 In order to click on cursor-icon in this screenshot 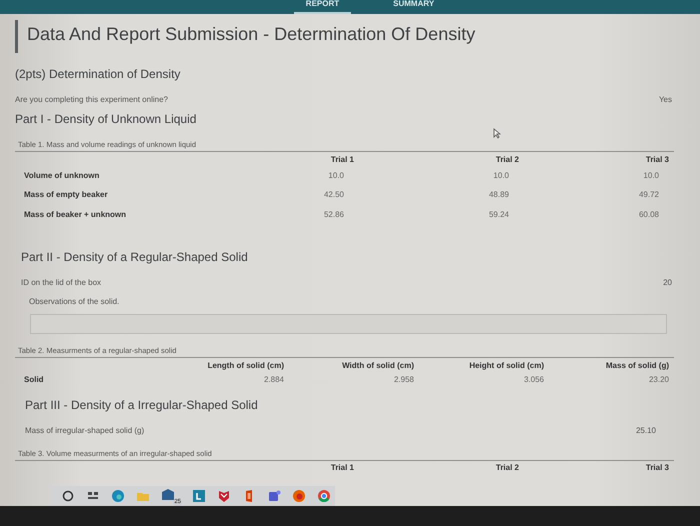, I will do `click(497, 133)`.